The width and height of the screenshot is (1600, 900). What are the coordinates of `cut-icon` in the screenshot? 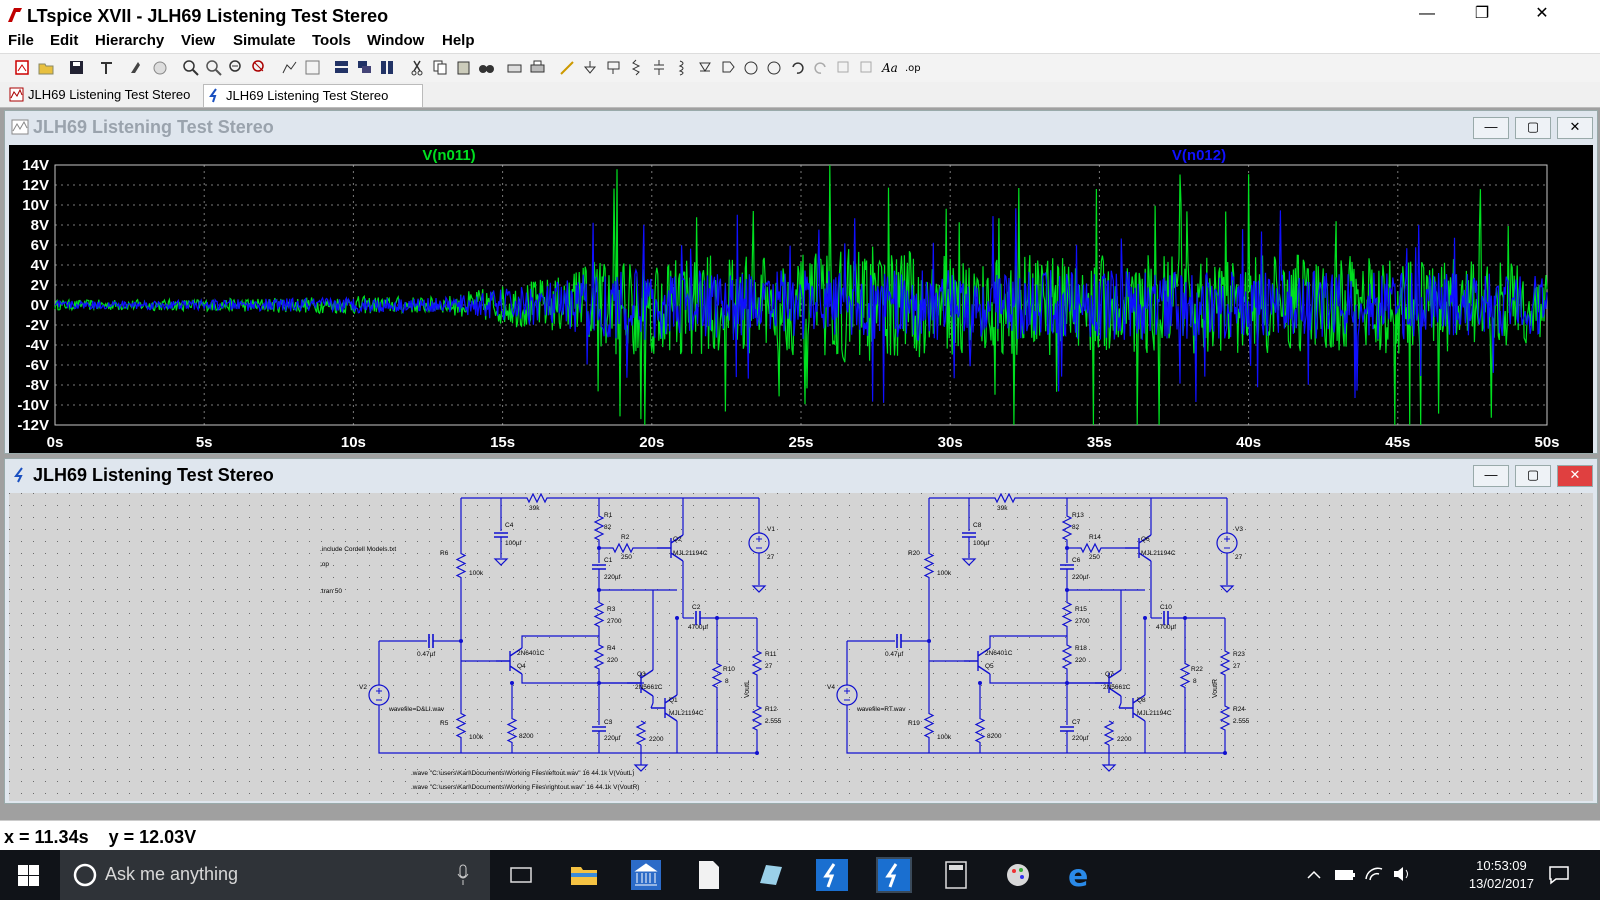 It's located at (417, 67).